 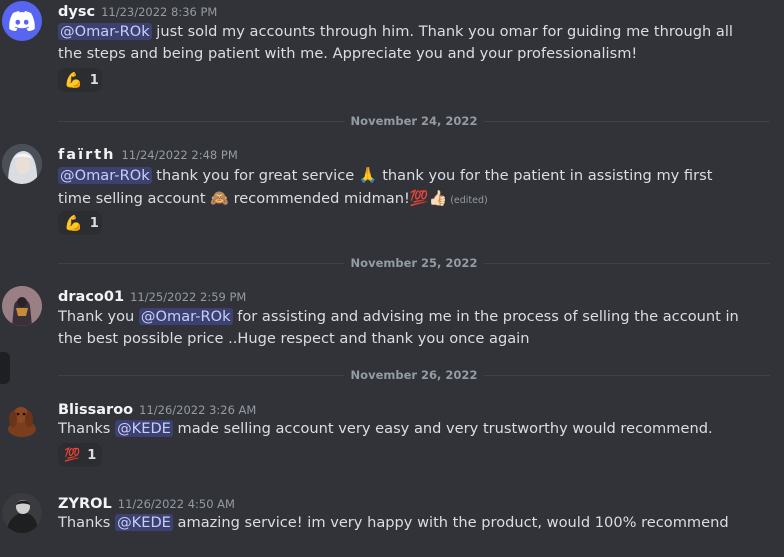 I want to click on author-name: draco01, so click(x=91, y=297).